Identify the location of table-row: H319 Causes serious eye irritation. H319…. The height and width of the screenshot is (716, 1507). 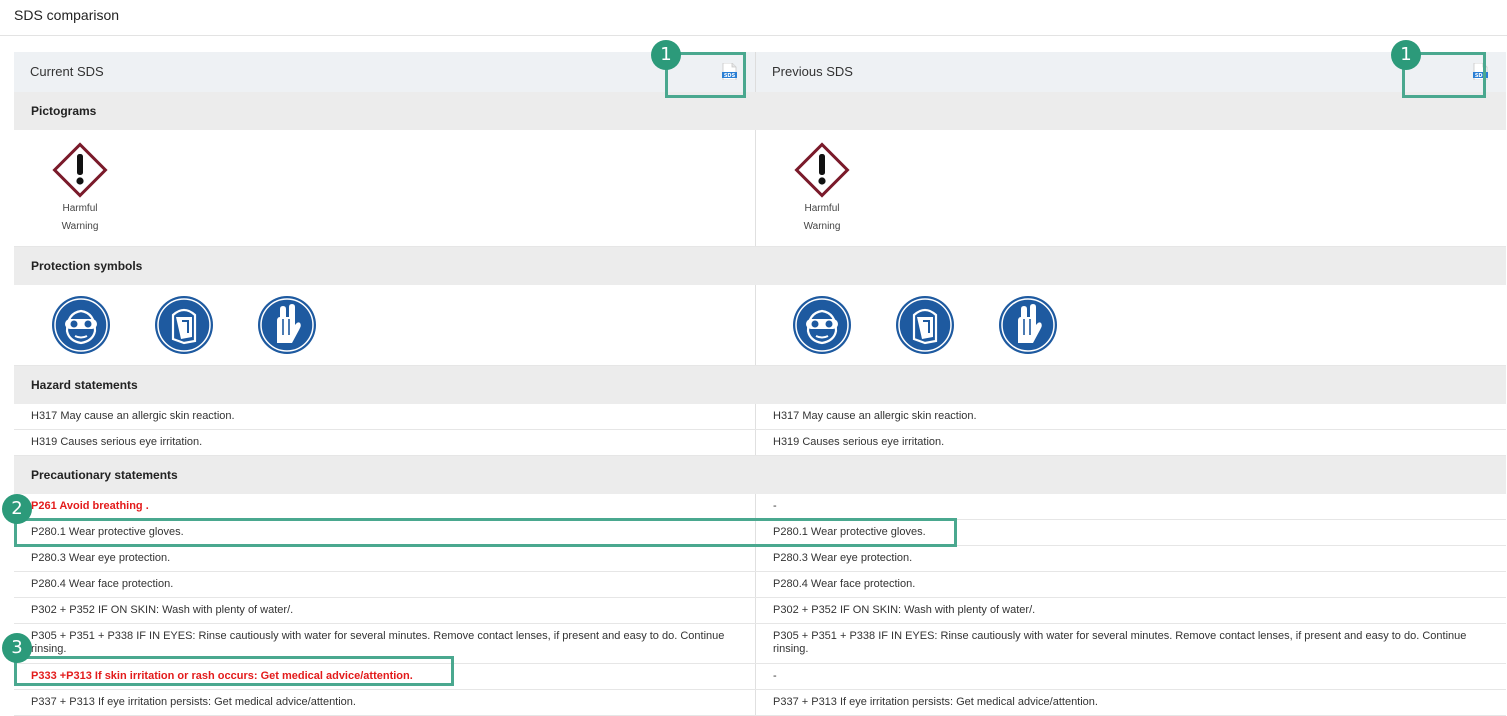
(760, 443).